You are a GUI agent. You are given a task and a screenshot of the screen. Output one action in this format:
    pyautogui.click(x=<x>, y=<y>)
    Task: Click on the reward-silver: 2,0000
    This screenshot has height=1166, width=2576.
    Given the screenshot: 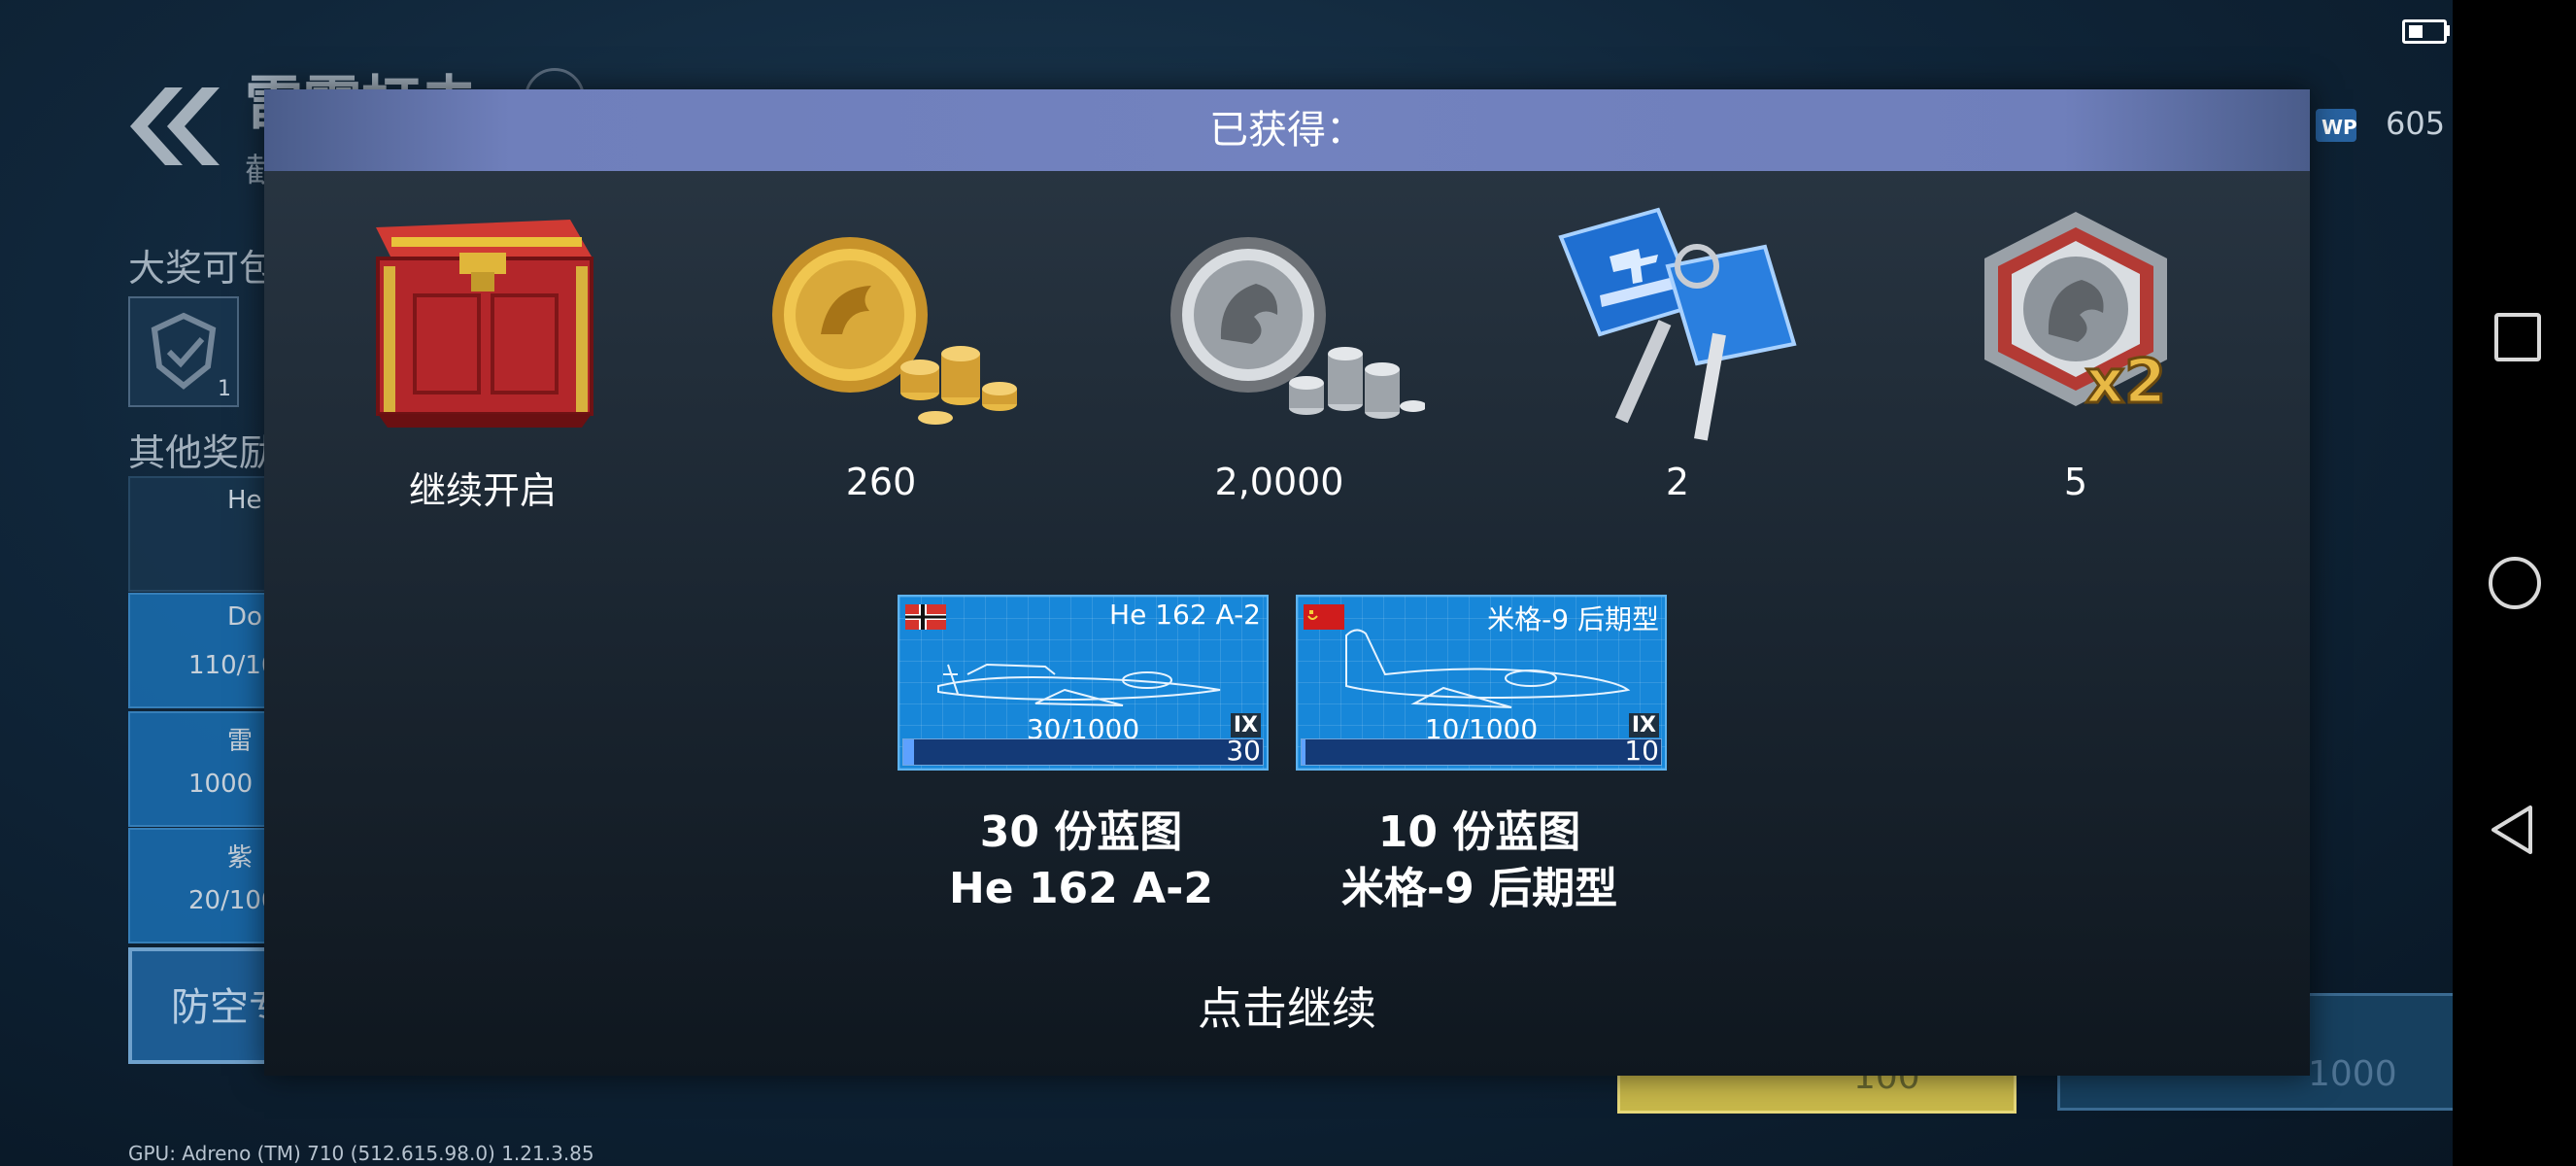 What is the action you would take?
    pyautogui.click(x=1279, y=402)
    